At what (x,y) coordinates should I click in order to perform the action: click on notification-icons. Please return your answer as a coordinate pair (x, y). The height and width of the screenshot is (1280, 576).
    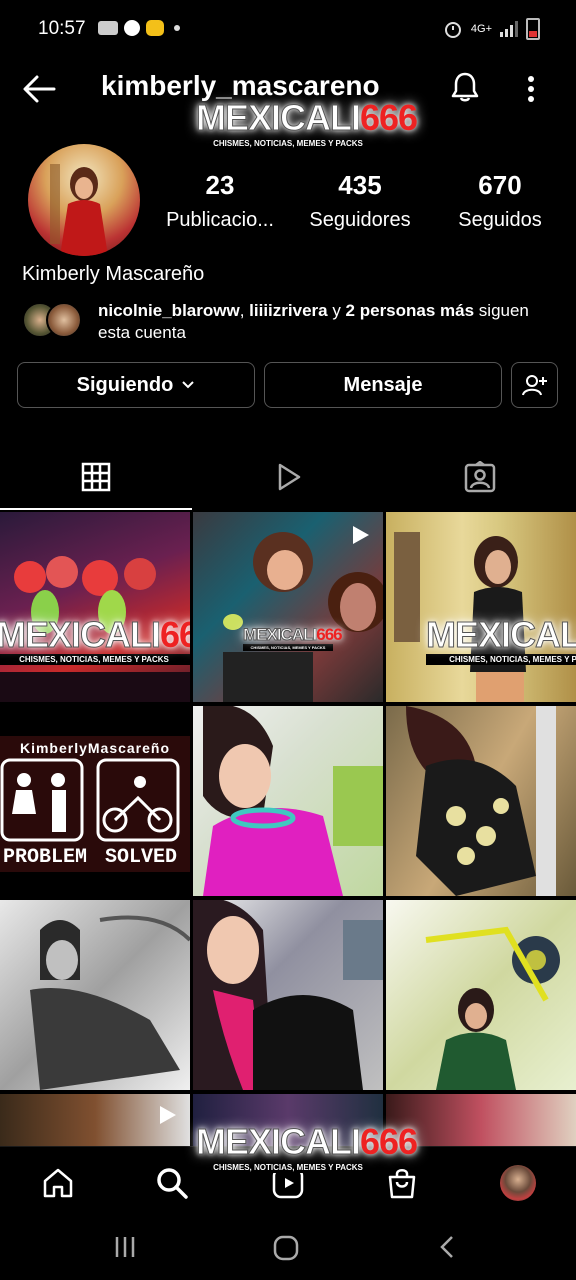
    Looking at the image, I should click on (139, 28).